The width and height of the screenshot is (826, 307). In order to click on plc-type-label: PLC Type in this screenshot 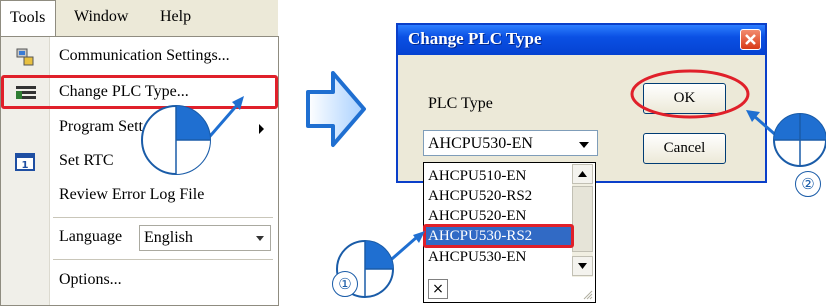, I will do `click(460, 103)`.